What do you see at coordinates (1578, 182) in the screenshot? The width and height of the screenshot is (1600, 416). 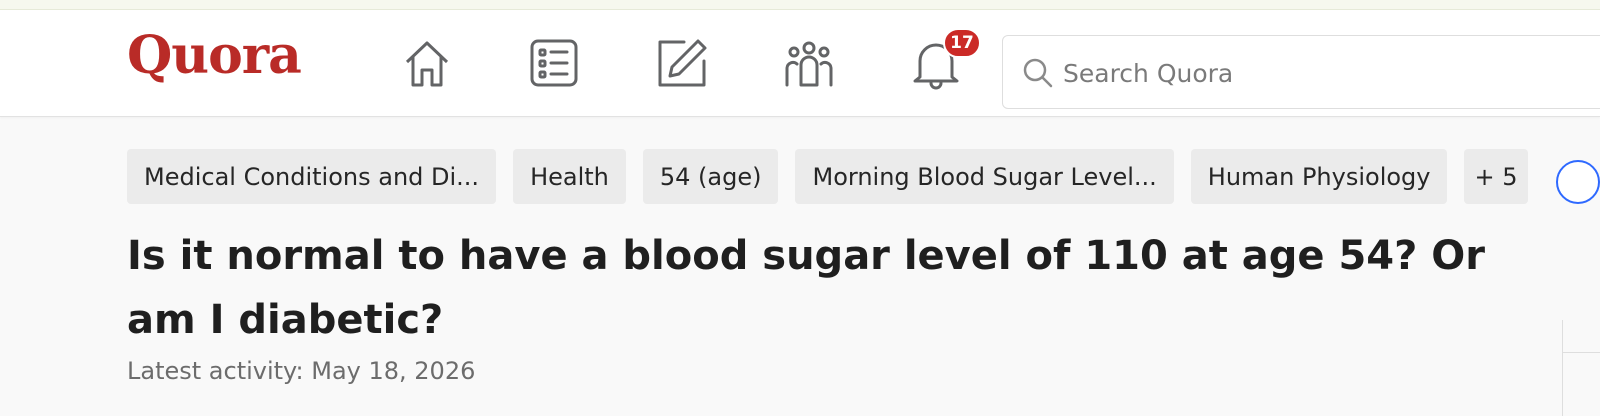 I see `sidebar-avatar-partial` at bounding box center [1578, 182].